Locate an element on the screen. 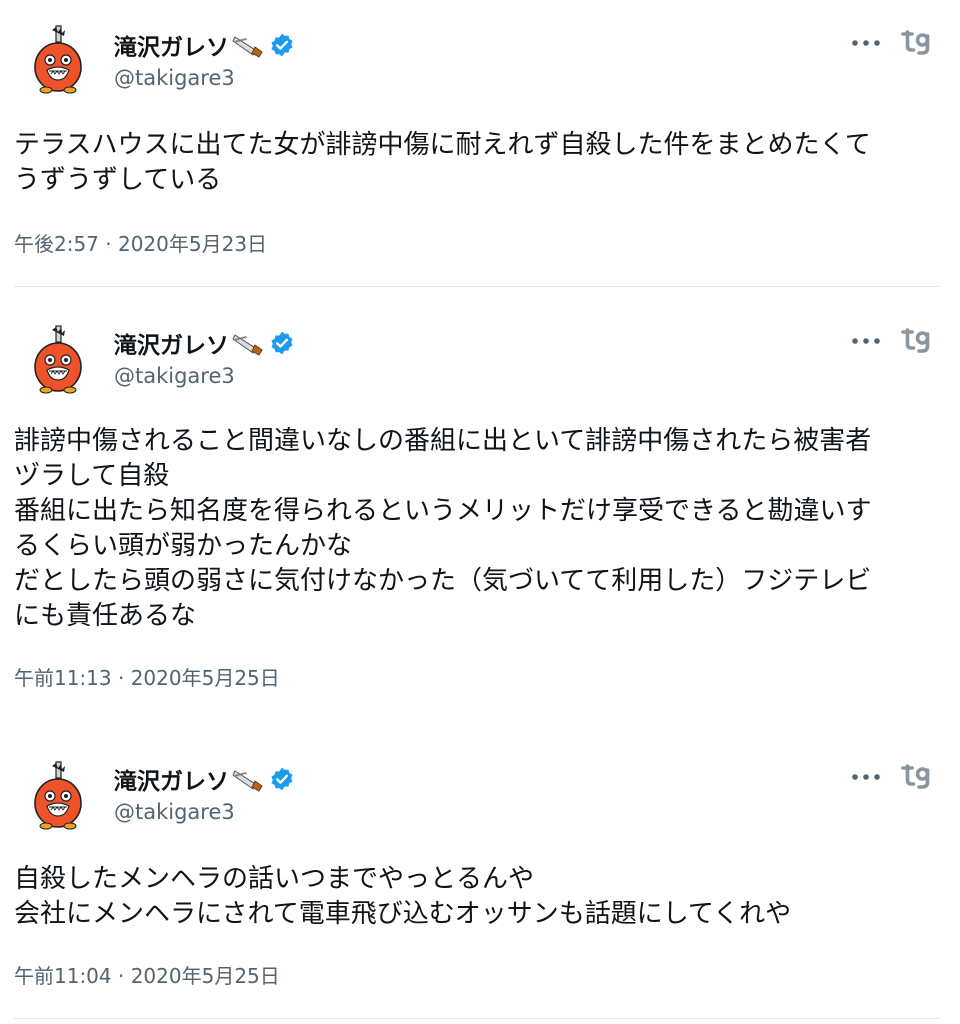 This screenshot has width=960, height=1024. tweet-timestamp: 午前11:04 · 2020年5月25日 is located at coordinates (147, 974).